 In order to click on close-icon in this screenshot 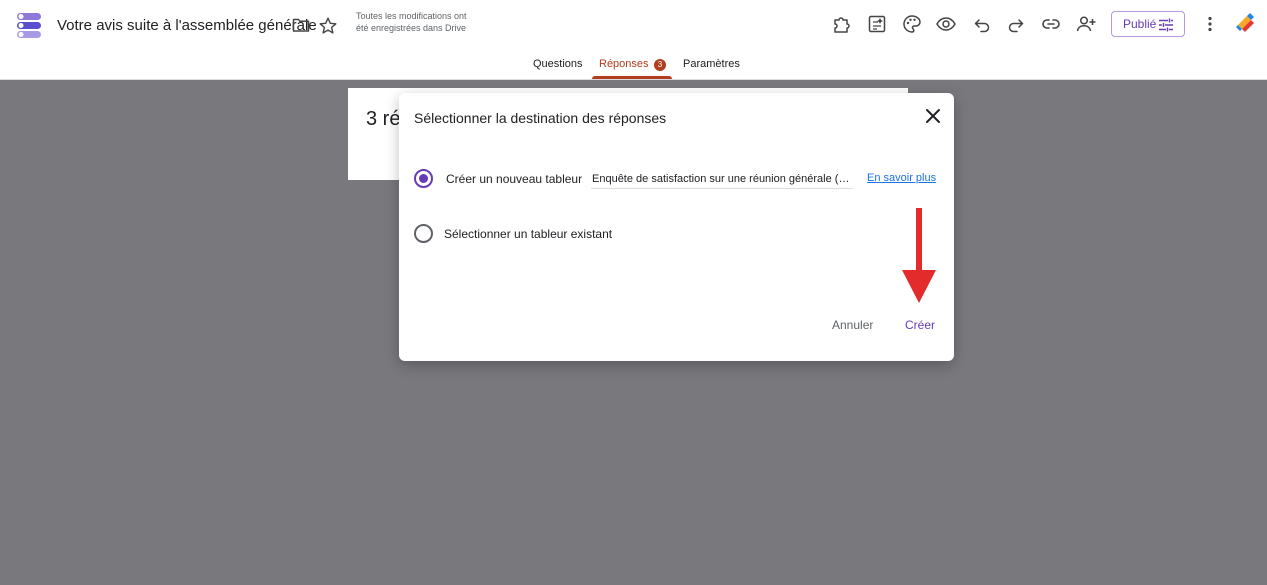, I will do `click(933, 116)`.